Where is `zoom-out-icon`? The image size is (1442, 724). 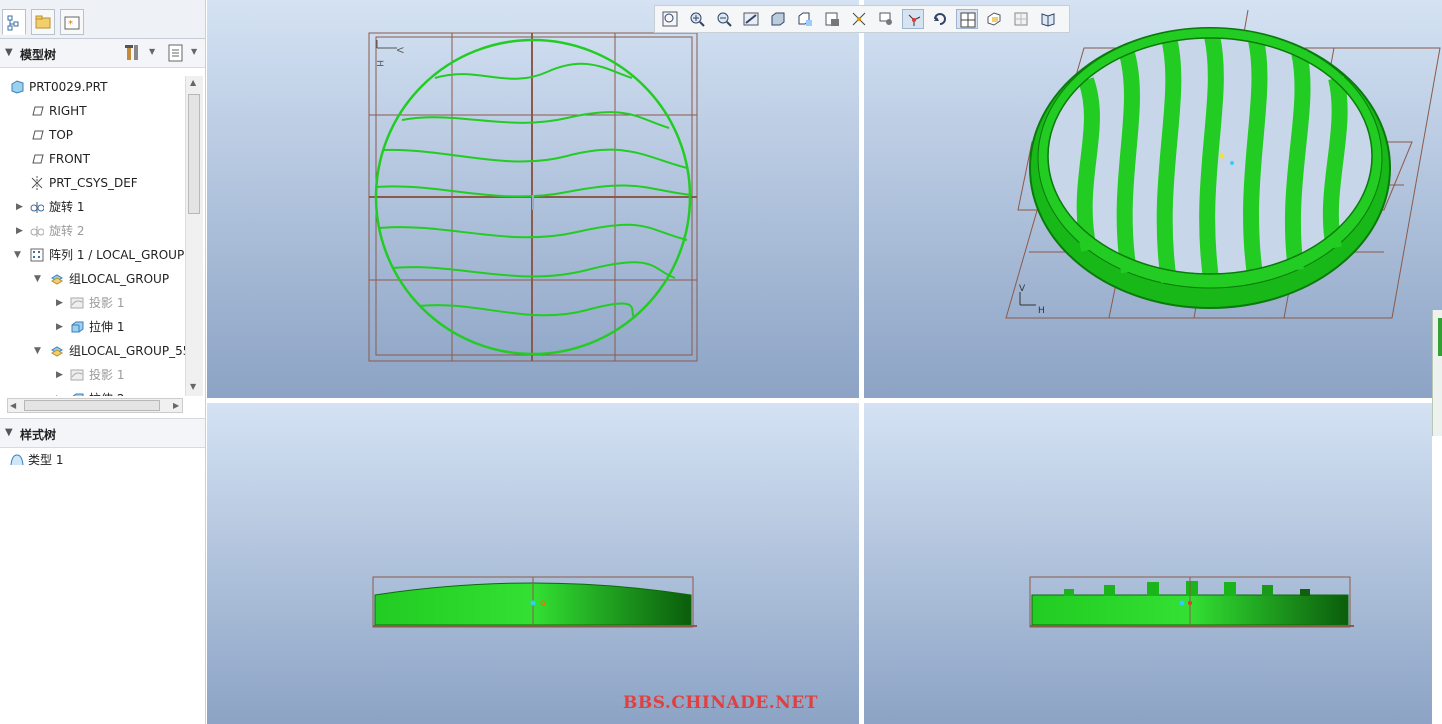
zoom-out-icon is located at coordinates (724, 19).